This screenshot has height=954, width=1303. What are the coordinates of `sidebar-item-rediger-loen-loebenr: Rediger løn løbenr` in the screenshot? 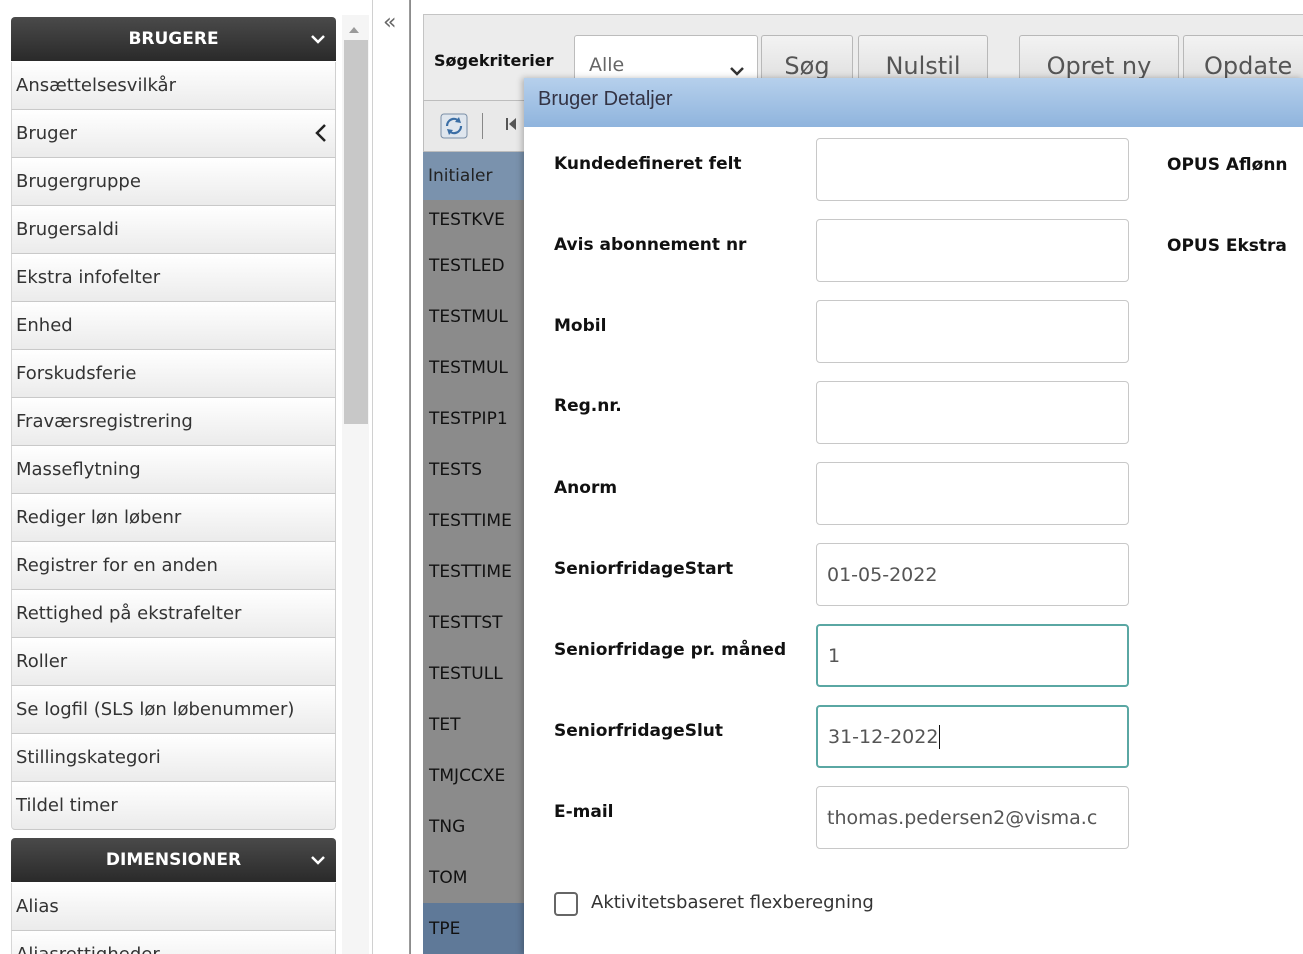 It's located at (173, 518).